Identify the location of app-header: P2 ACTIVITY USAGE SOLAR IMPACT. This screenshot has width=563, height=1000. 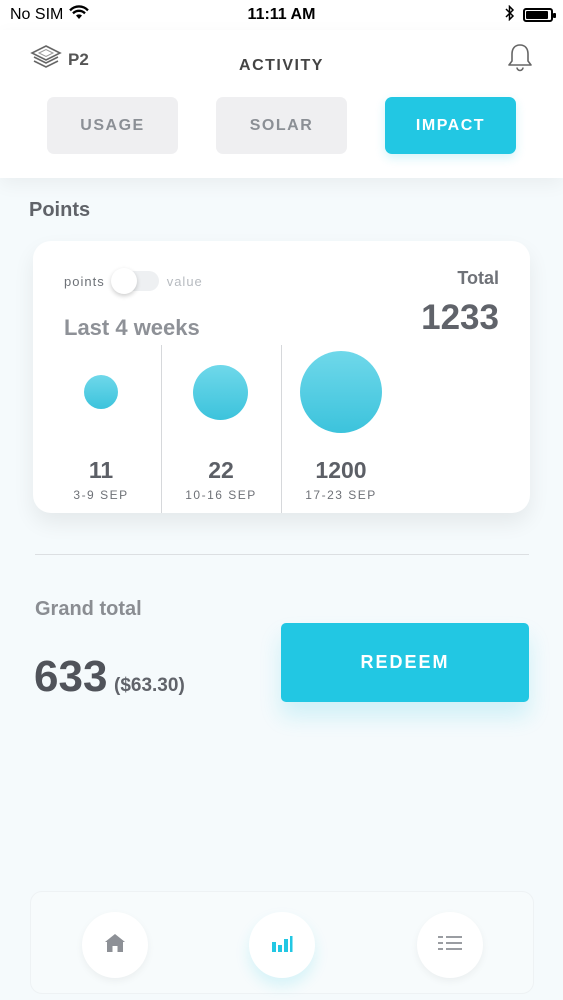
(281, 104).